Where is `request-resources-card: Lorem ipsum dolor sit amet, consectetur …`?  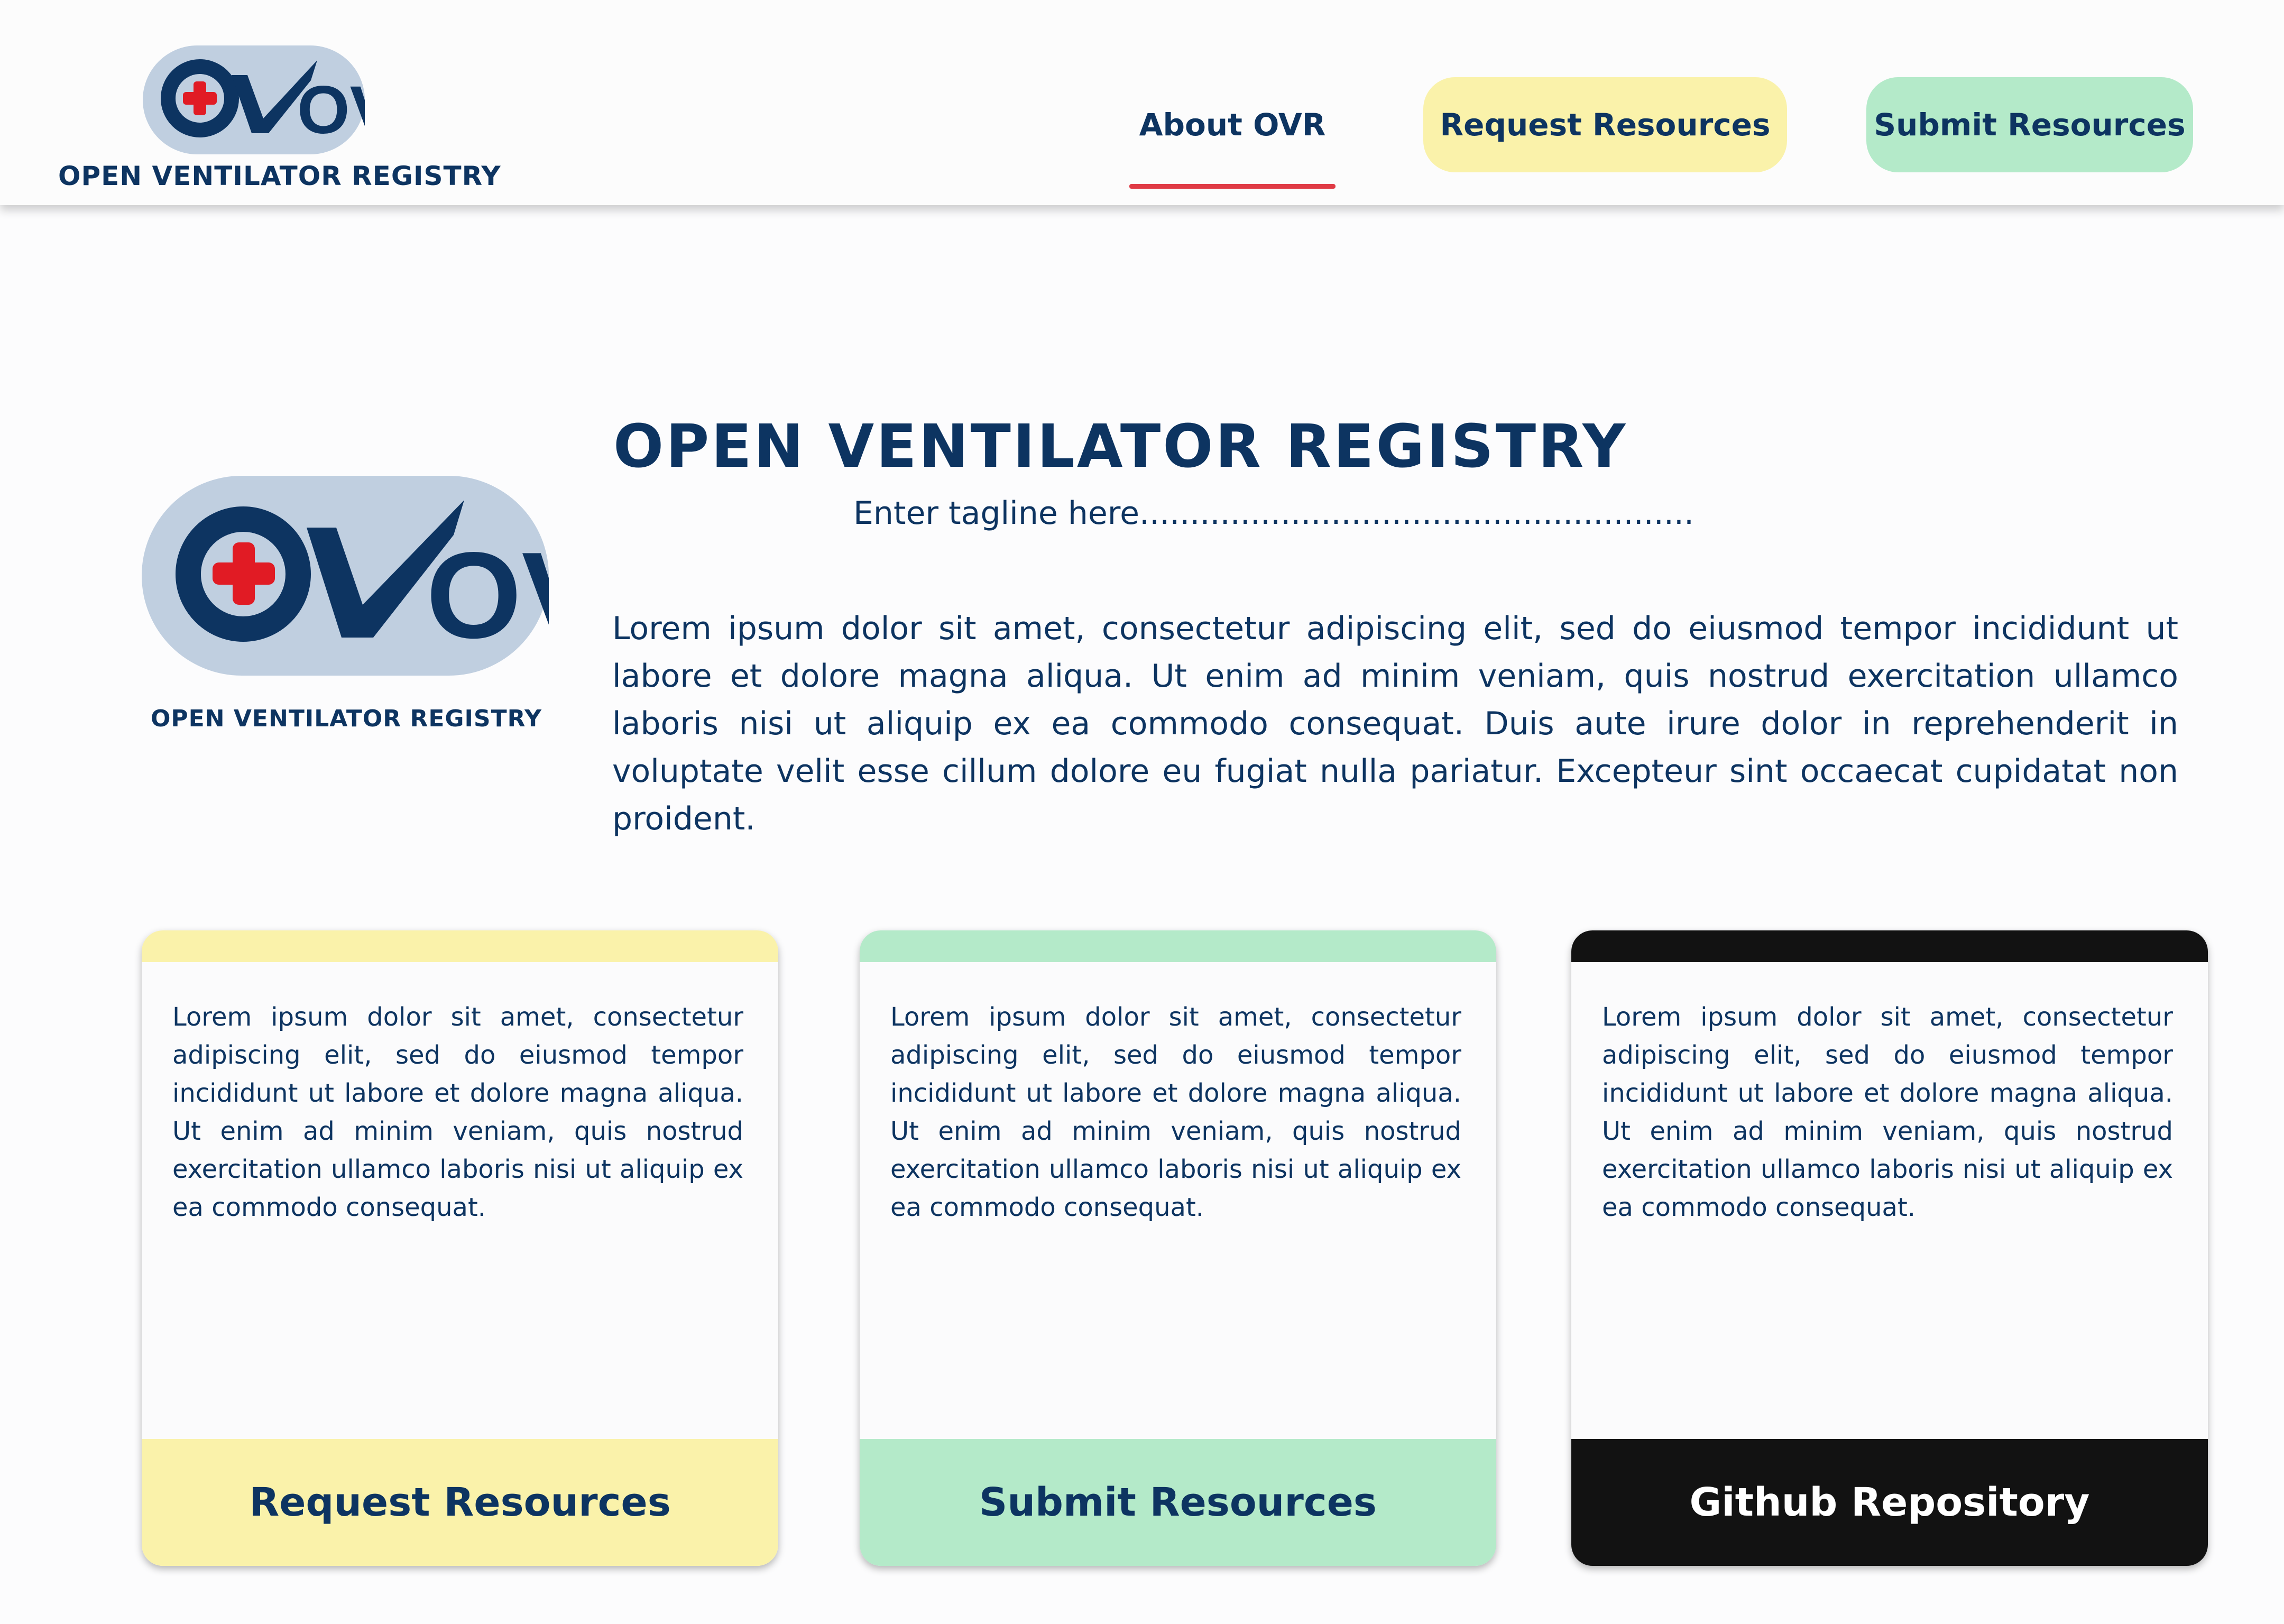
request-resources-card: Lorem ipsum dolor sit amet, consectetur … is located at coordinates (460, 1248).